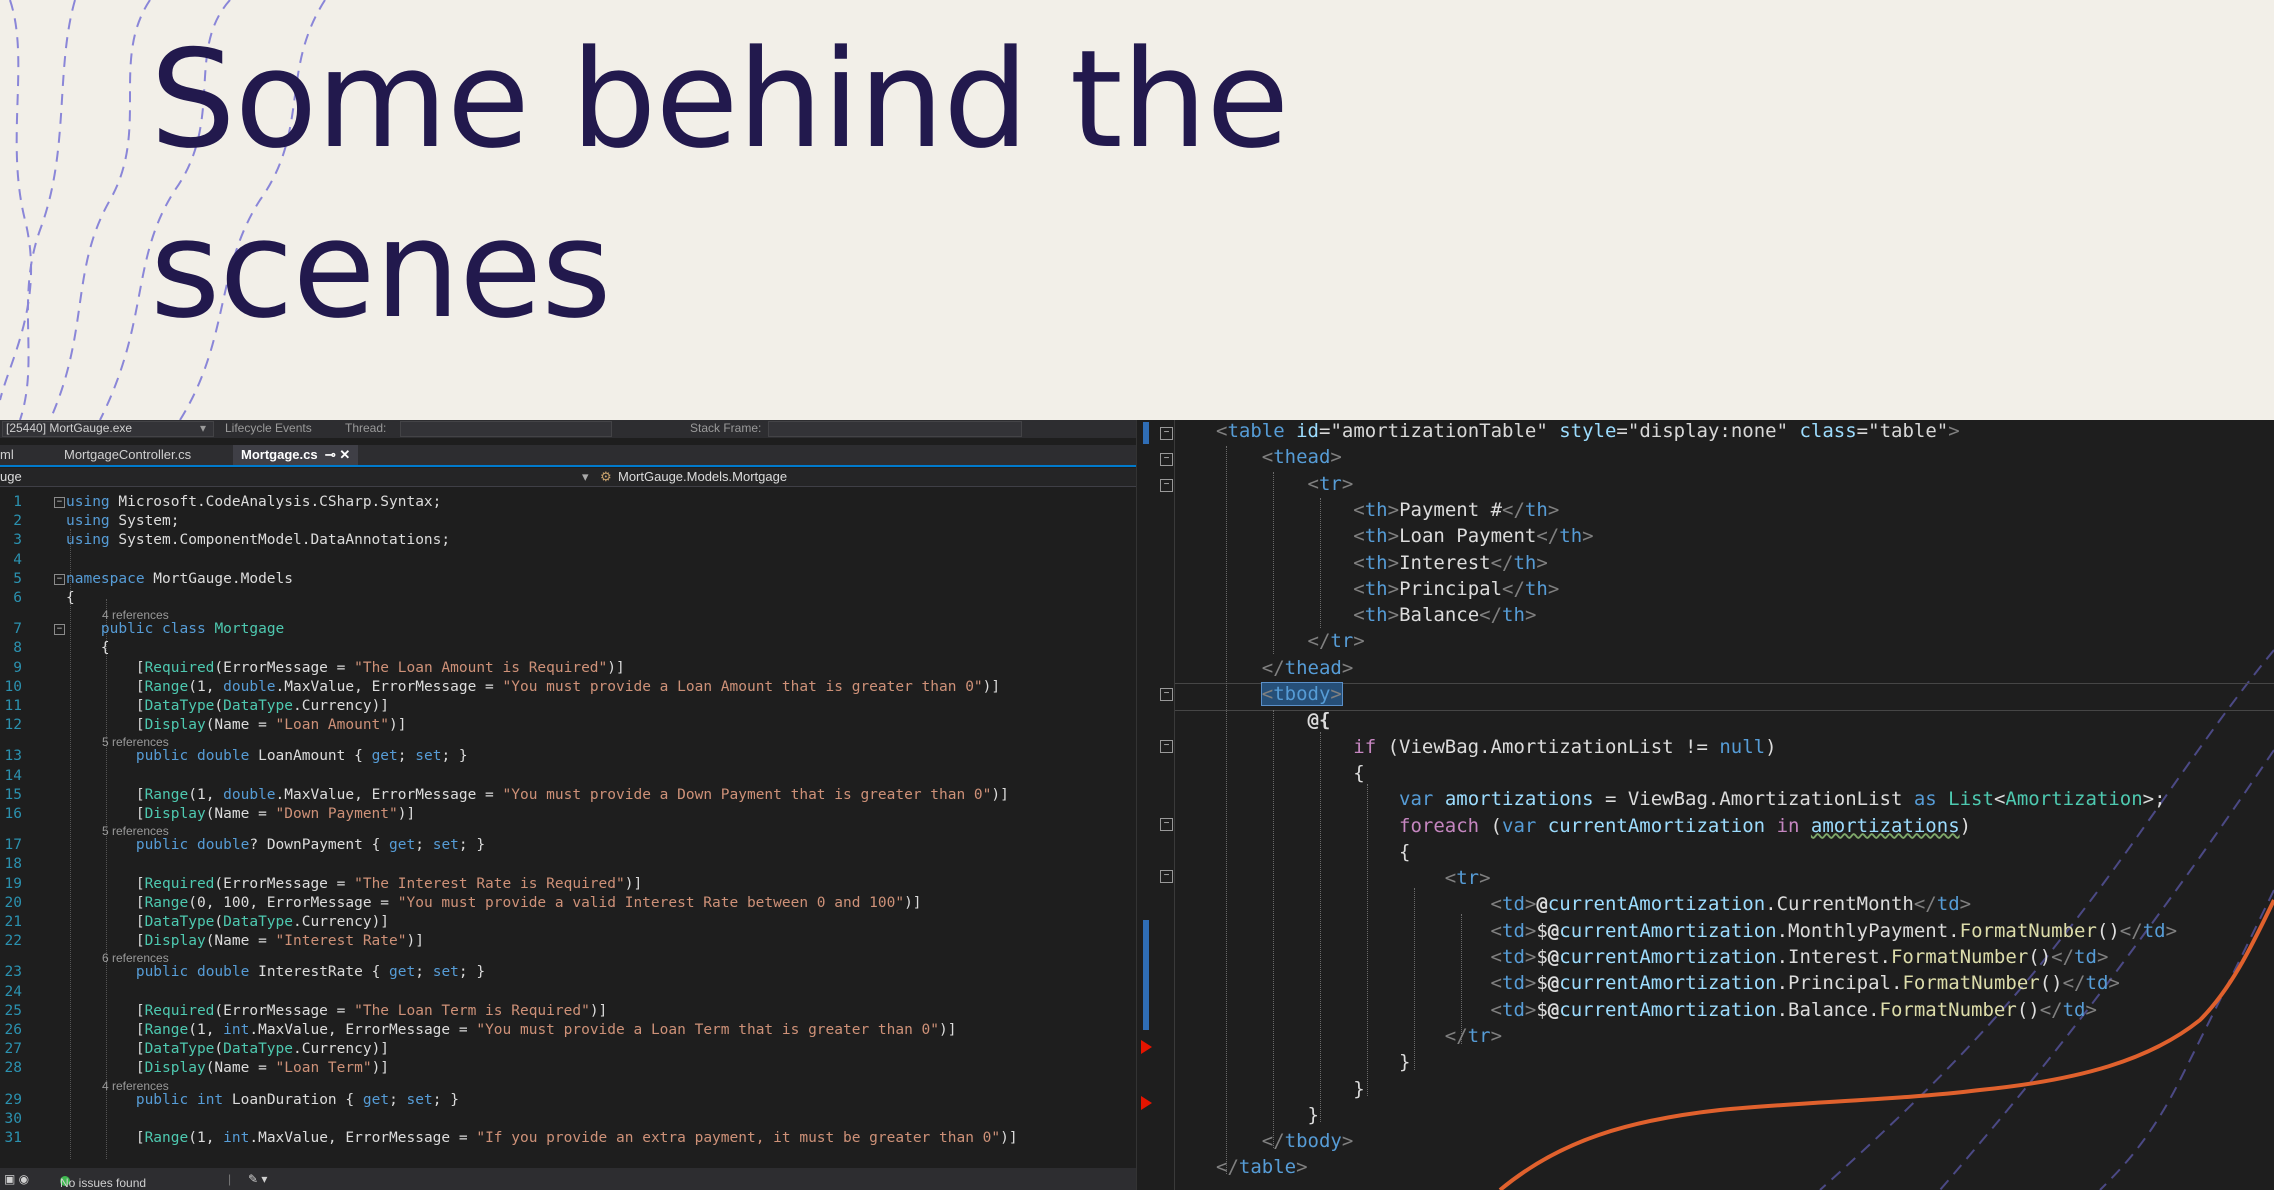 Image resolution: width=2274 pixels, height=1190 pixels. Describe the element at coordinates (17, 559) in the screenshot. I see `line-number: 4` at that location.